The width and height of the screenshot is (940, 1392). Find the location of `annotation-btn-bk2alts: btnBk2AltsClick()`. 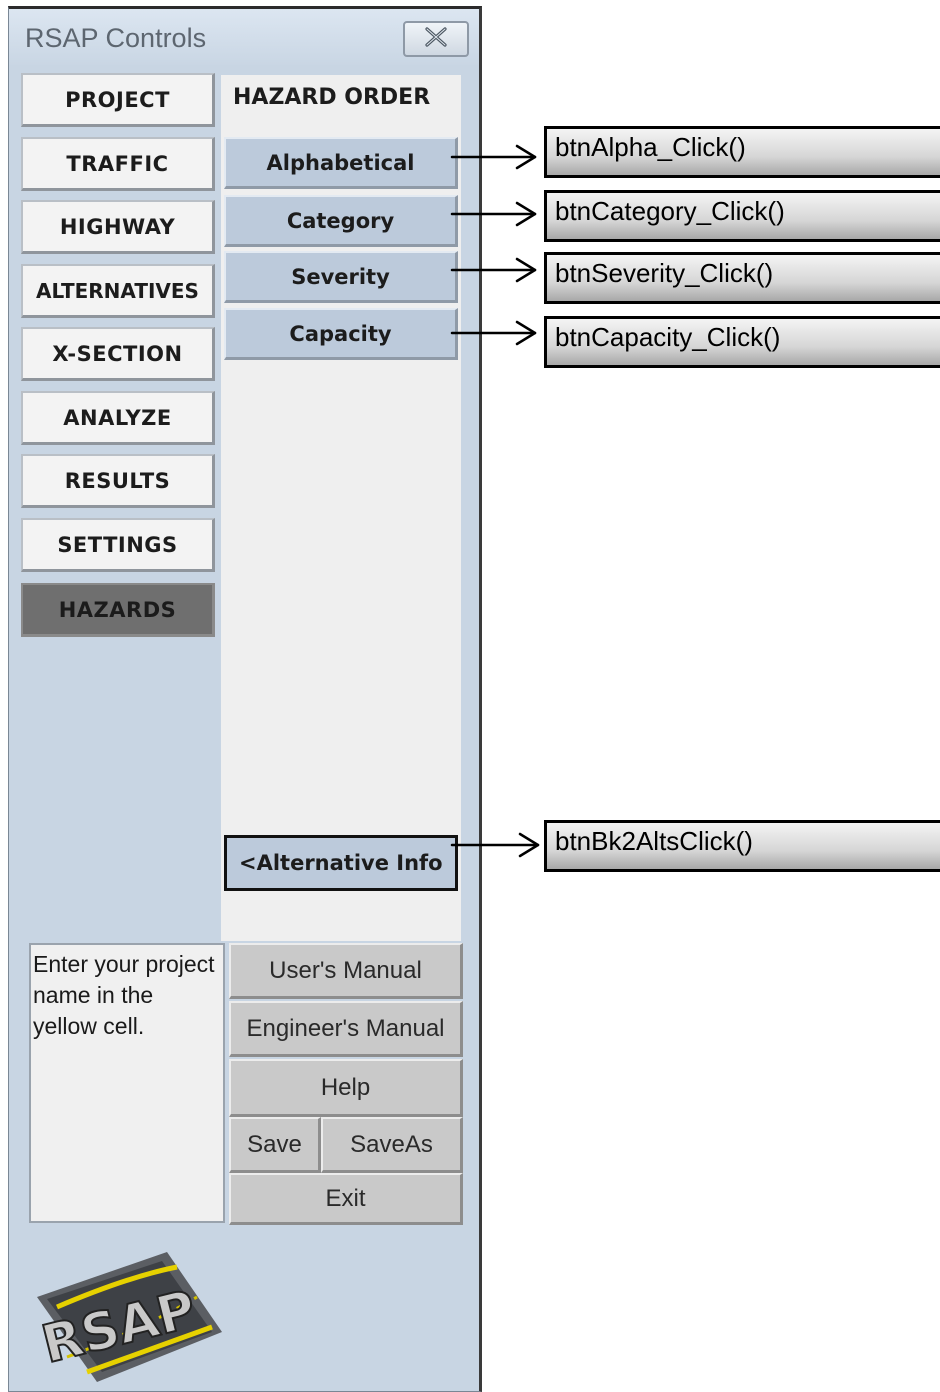

annotation-btn-bk2alts: btnBk2AltsClick() is located at coordinates (742, 846).